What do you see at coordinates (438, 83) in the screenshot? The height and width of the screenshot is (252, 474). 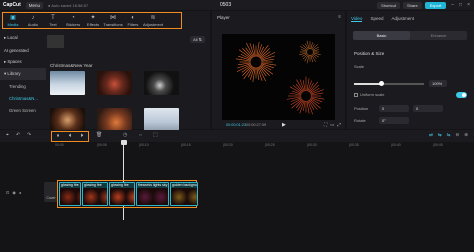 I see `scale-value: 100%` at bounding box center [438, 83].